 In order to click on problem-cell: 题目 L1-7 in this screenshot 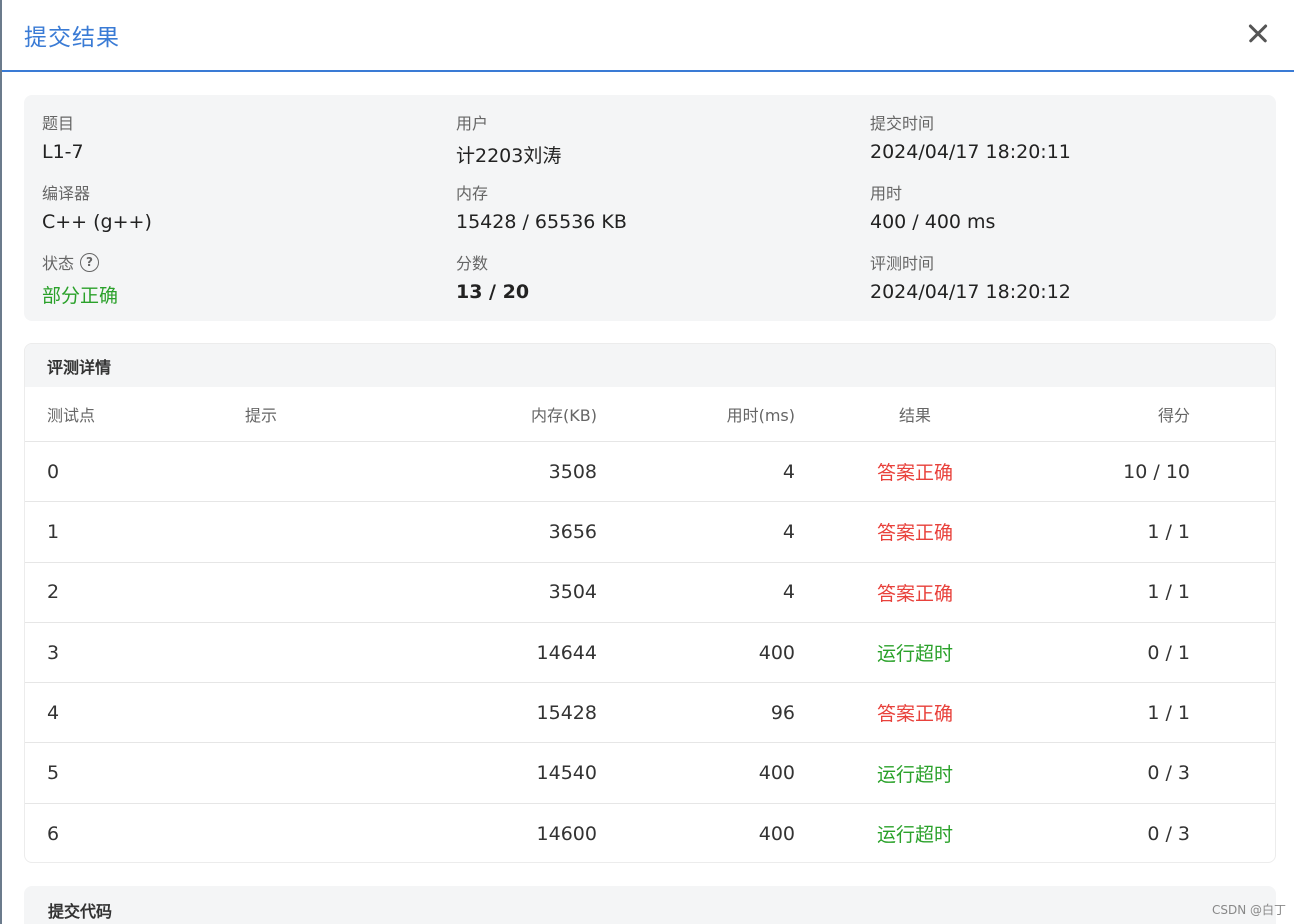, I will do `click(63, 138)`.